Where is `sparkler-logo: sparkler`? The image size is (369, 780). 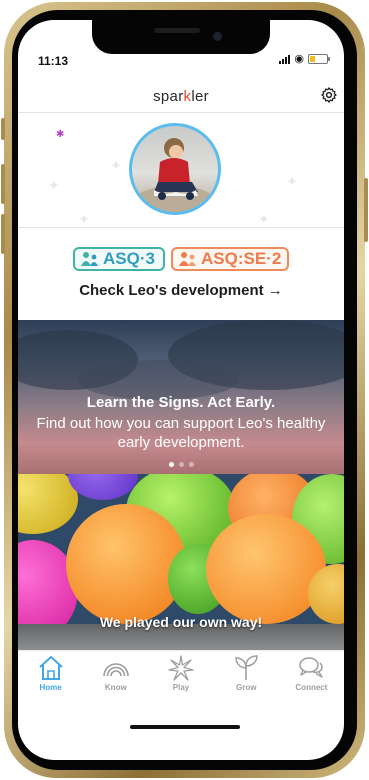
sparkler-logo: sparkler is located at coordinates (181, 96).